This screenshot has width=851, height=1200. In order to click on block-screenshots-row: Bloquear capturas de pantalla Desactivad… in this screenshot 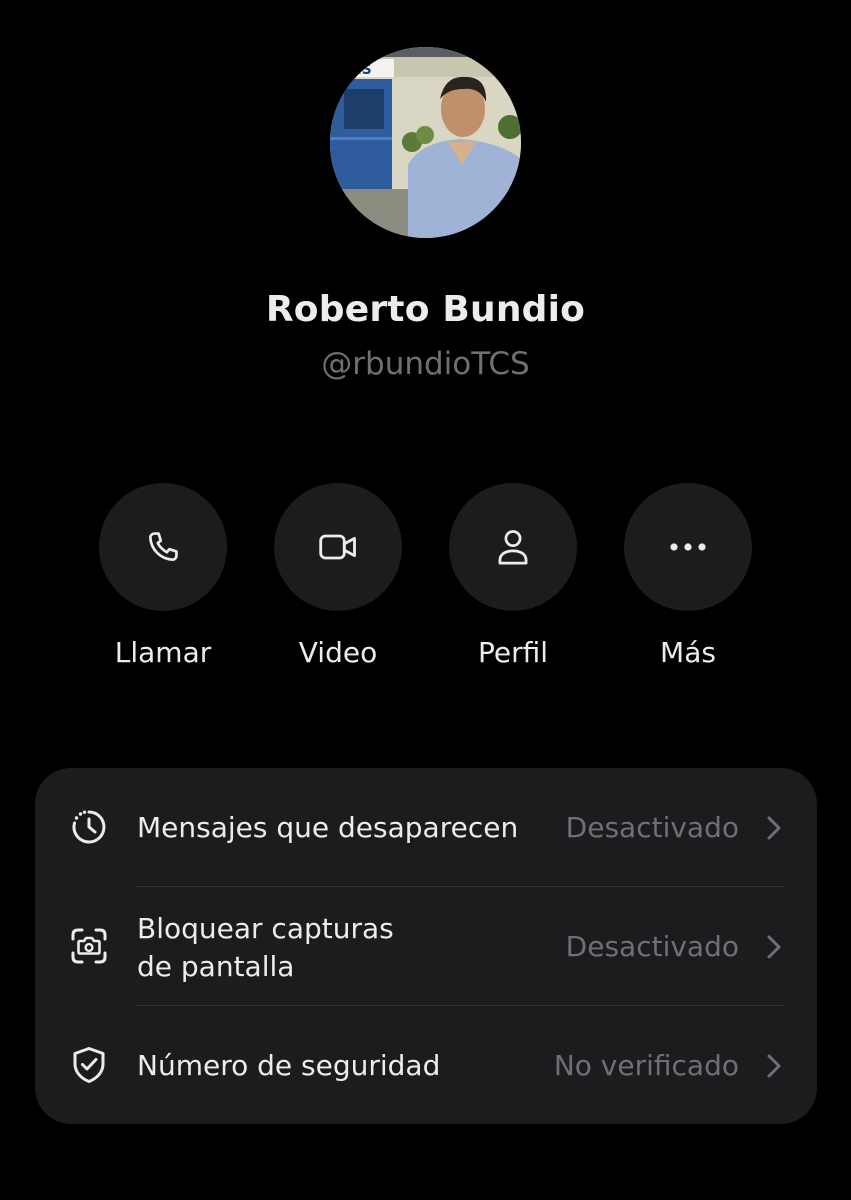, I will do `click(426, 946)`.